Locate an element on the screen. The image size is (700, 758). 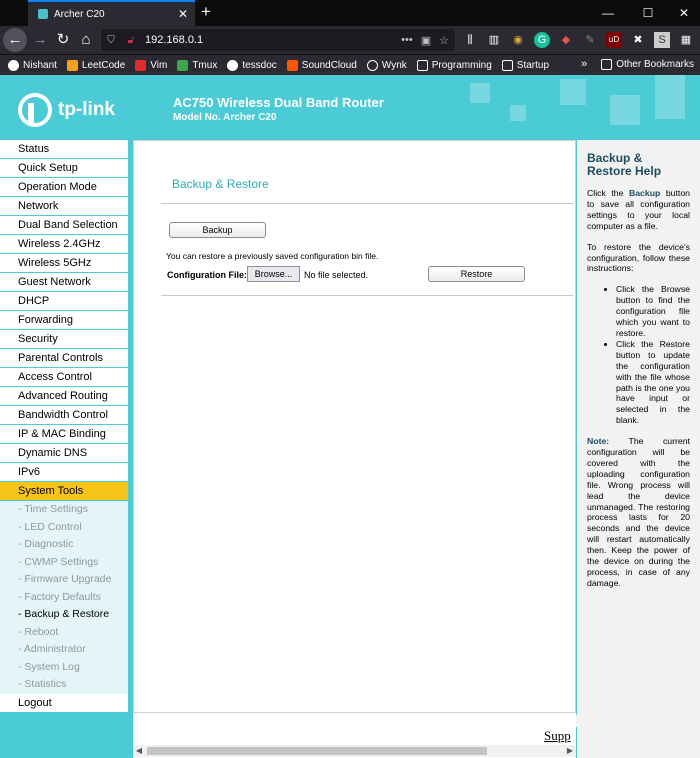
submenu-firmware-upgrade: - Firmware Upgrade is located at coordinates (64, 580).